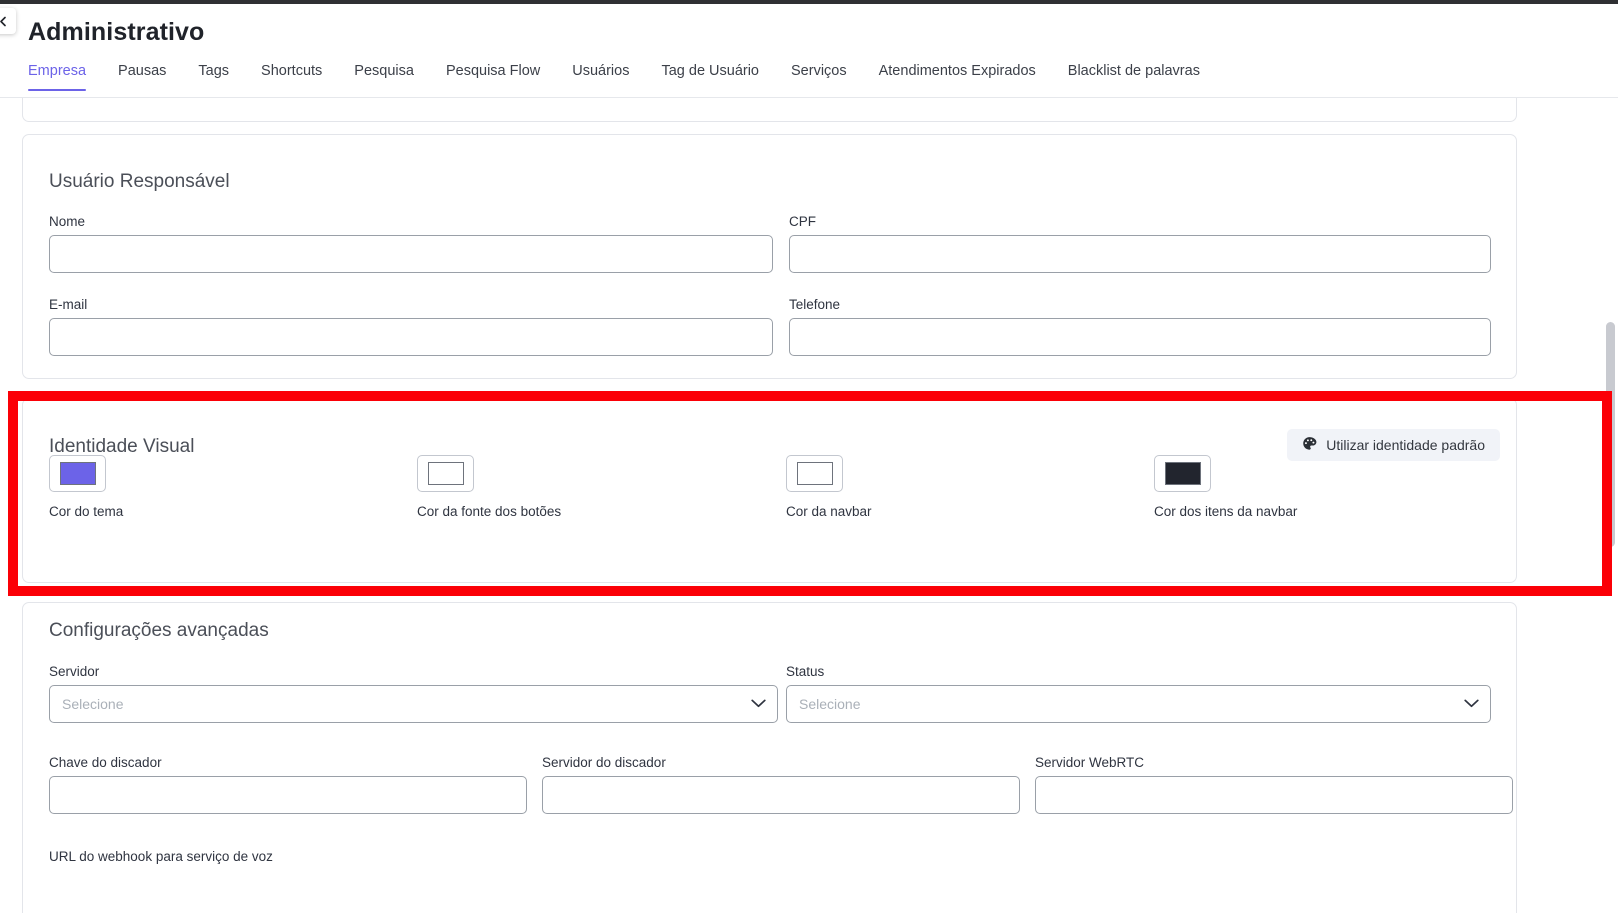 The image size is (1618, 913). What do you see at coordinates (288, 795) in the screenshot?
I see `chave-do-discador-input` at bounding box center [288, 795].